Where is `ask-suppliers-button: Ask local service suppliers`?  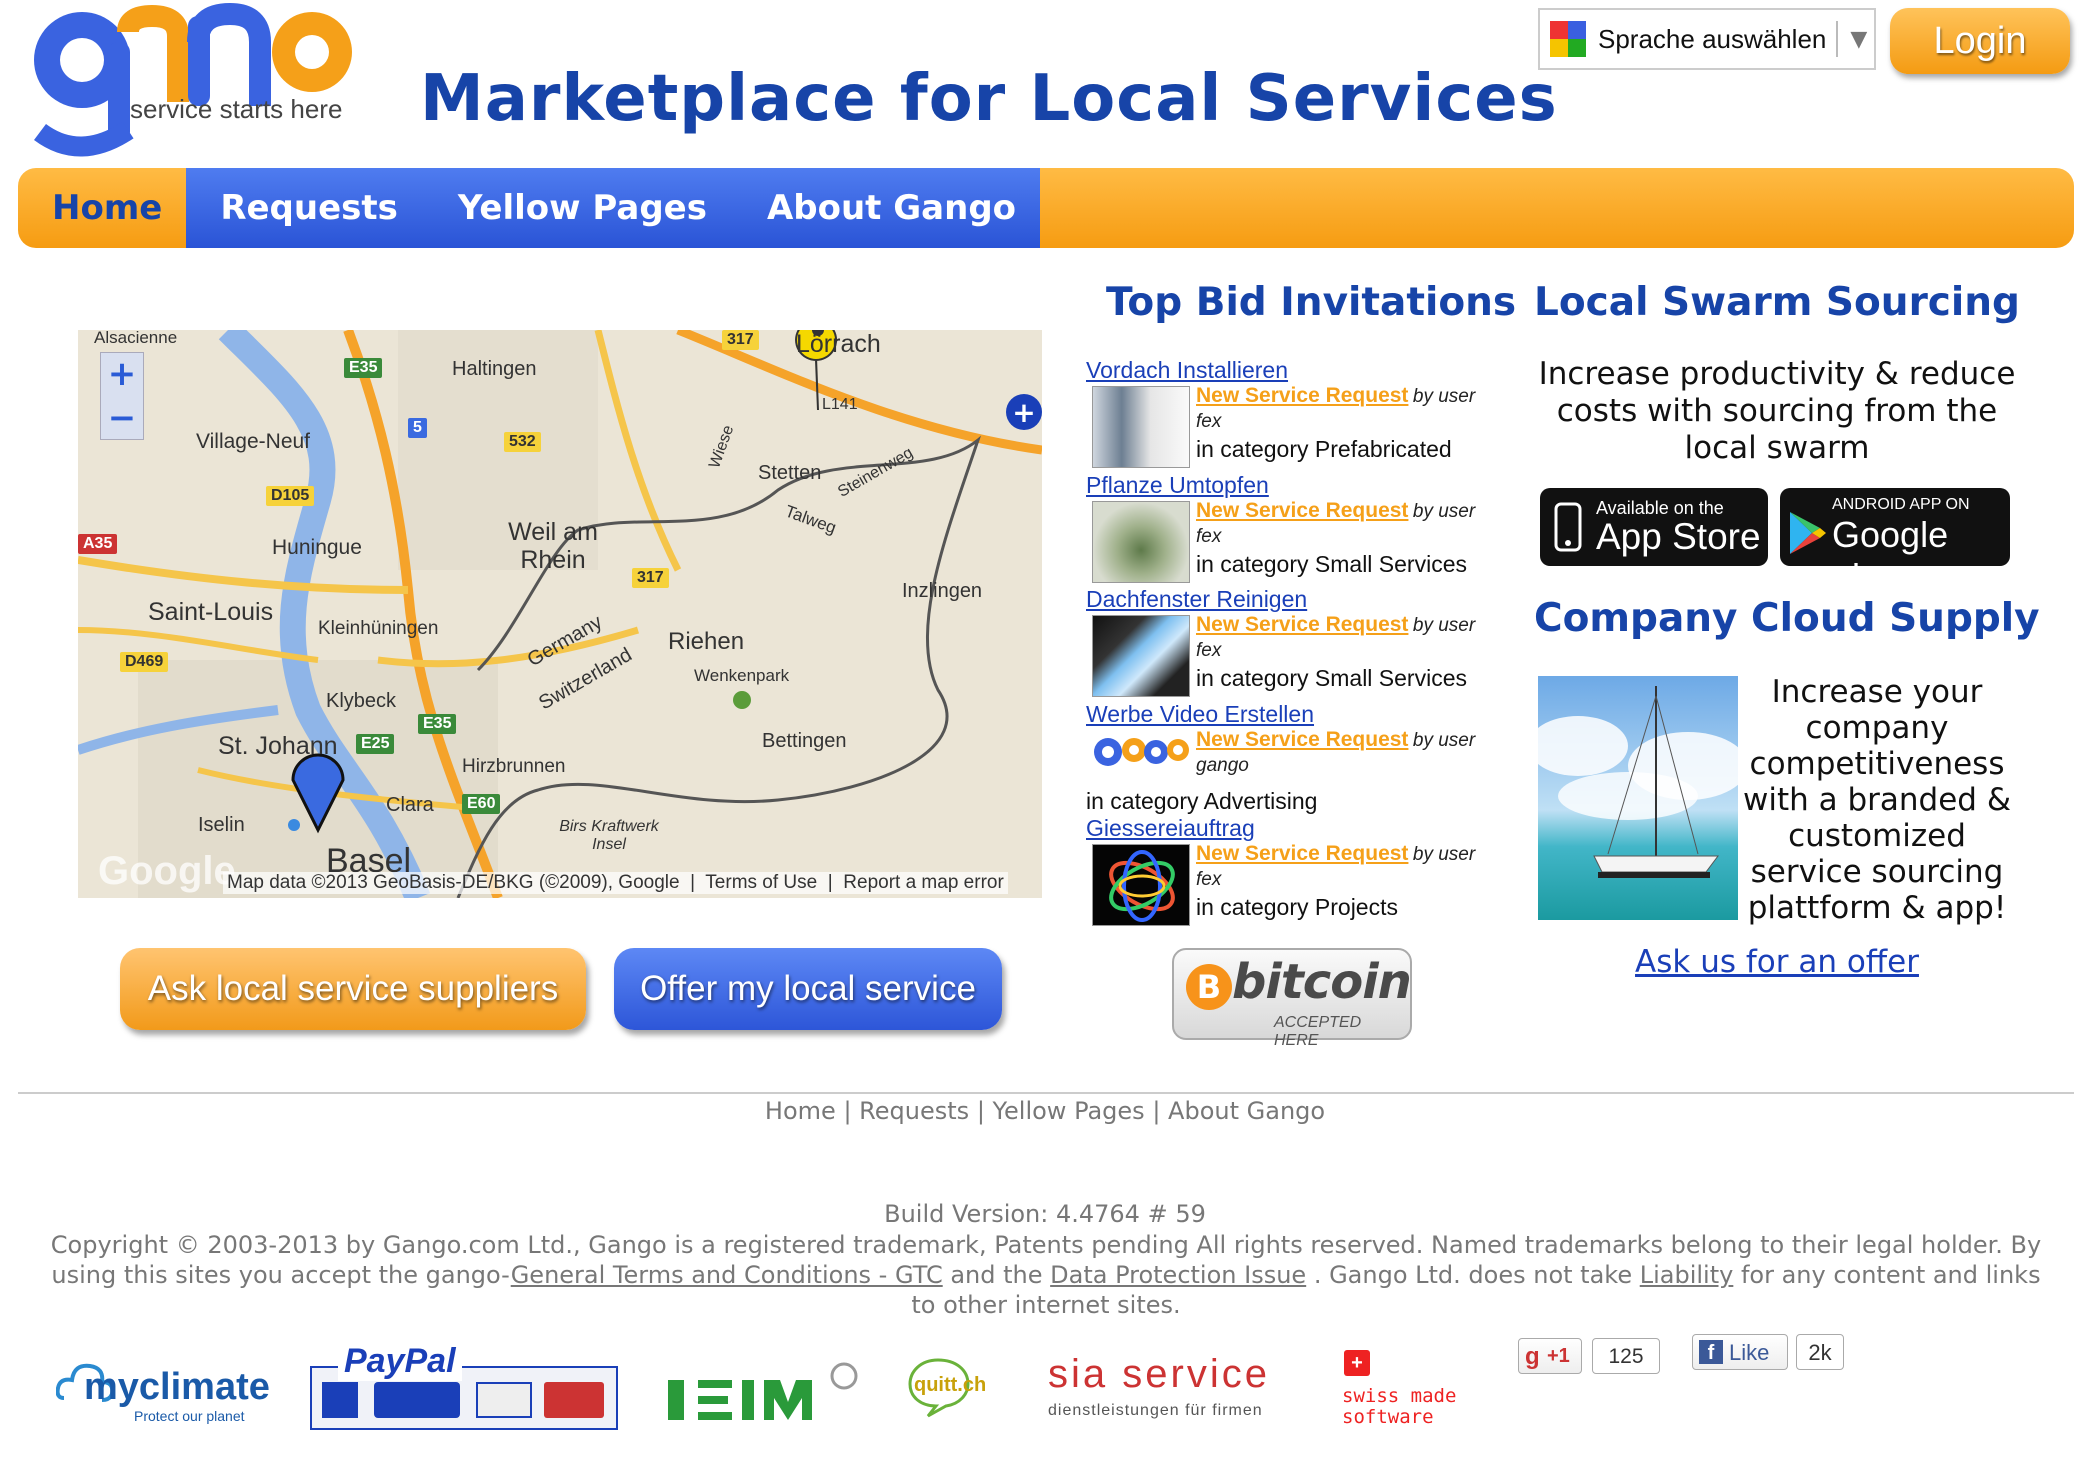
ask-suppliers-button: Ask local service suppliers is located at coordinates (353, 989).